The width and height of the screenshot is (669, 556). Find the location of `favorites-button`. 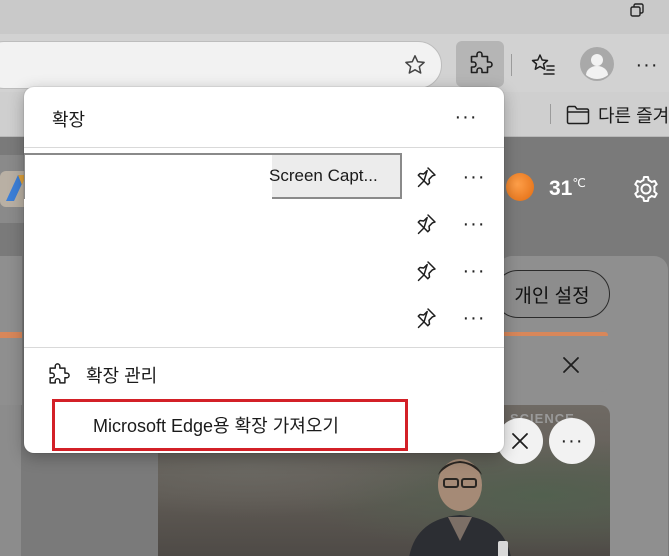

favorites-button is located at coordinates (543, 65).